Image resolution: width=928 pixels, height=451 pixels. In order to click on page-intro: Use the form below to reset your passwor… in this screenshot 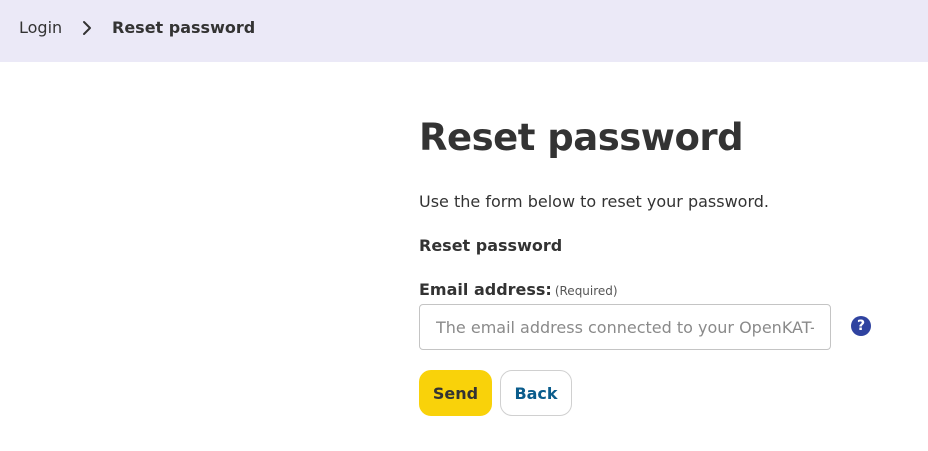, I will do `click(594, 201)`.